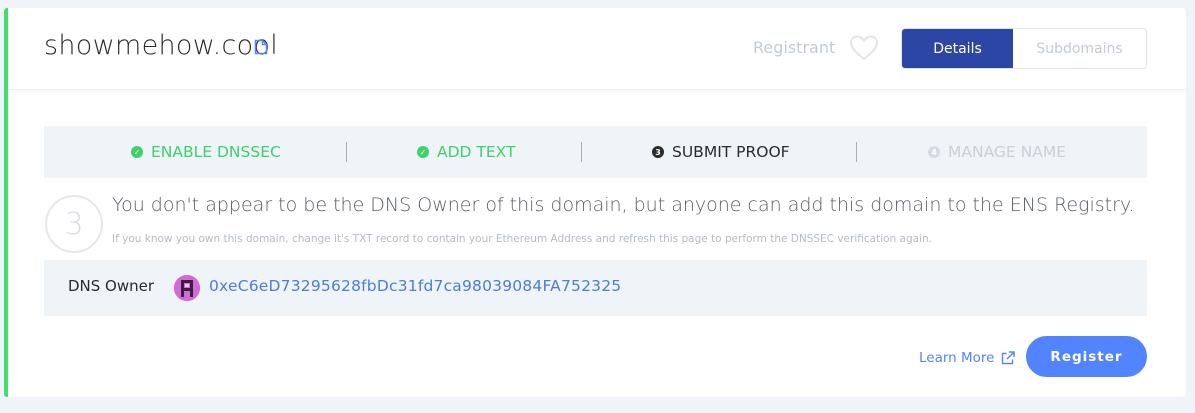  I want to click on register-button: Register, so click(1086, 356).